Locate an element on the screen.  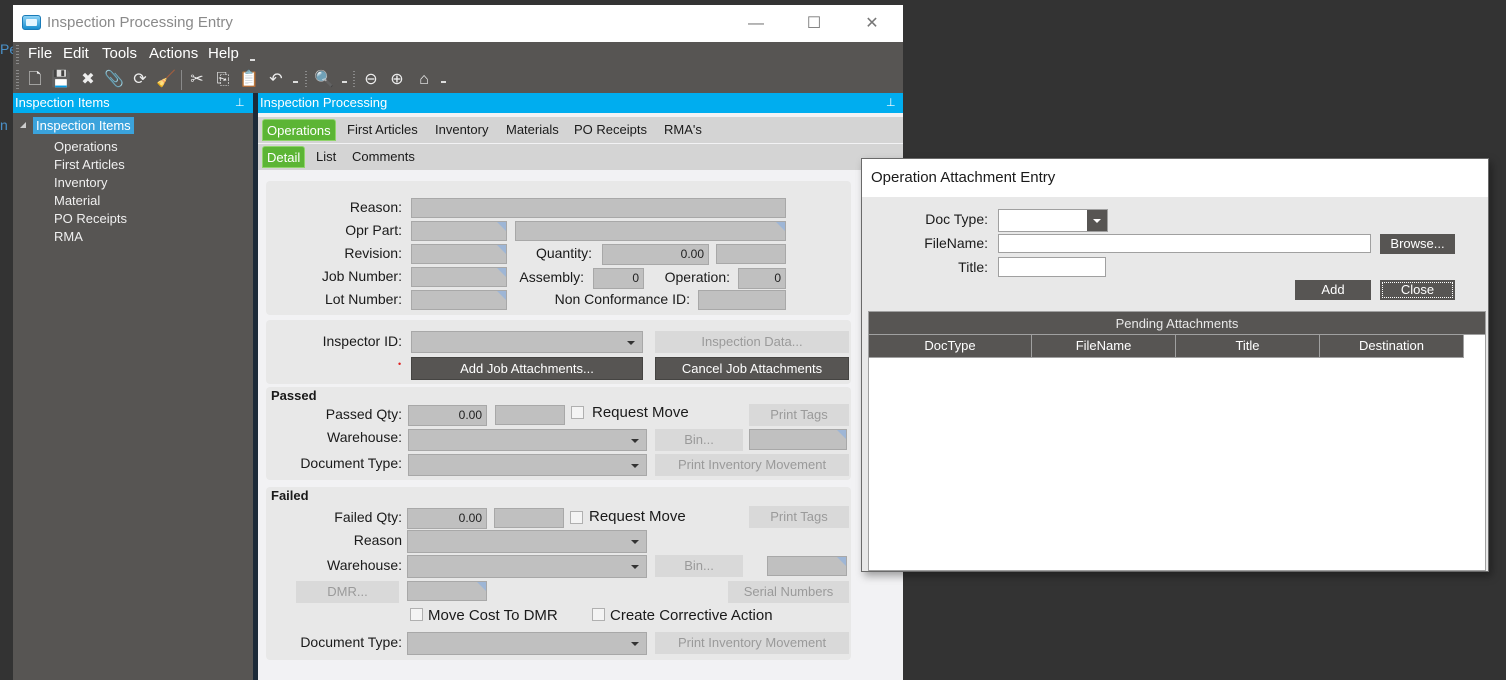
failed-request-move-checkbox is located at coordinates (576, 517).